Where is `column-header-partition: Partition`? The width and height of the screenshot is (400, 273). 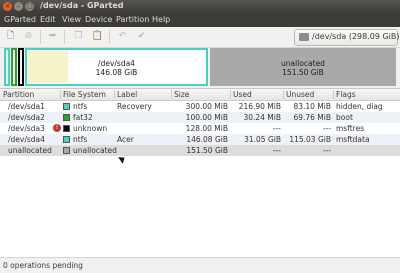
column-header-partition: Partition is located at coordinates (18, 94).